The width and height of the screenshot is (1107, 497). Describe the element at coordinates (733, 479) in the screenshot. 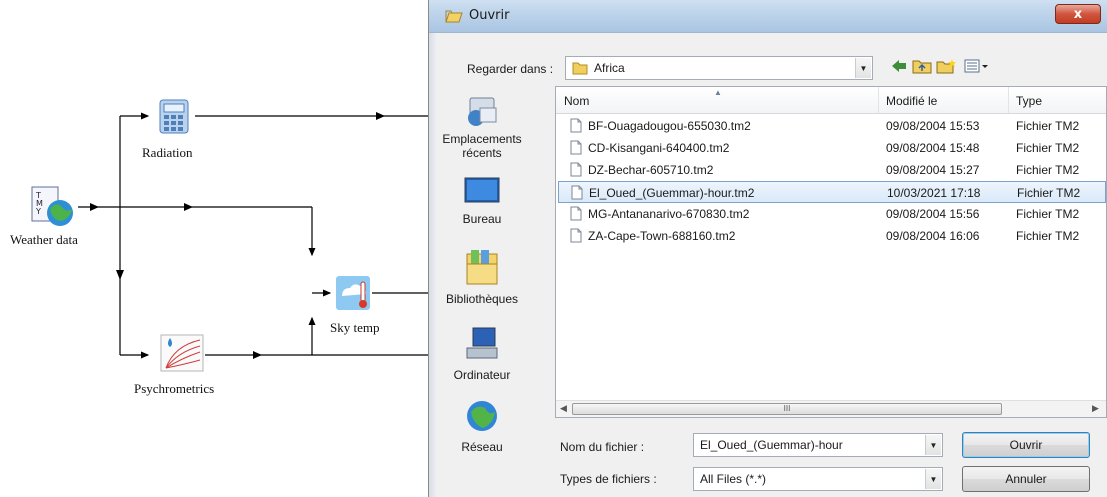

I see `filetype-value: All Files (*.*)` at that location.